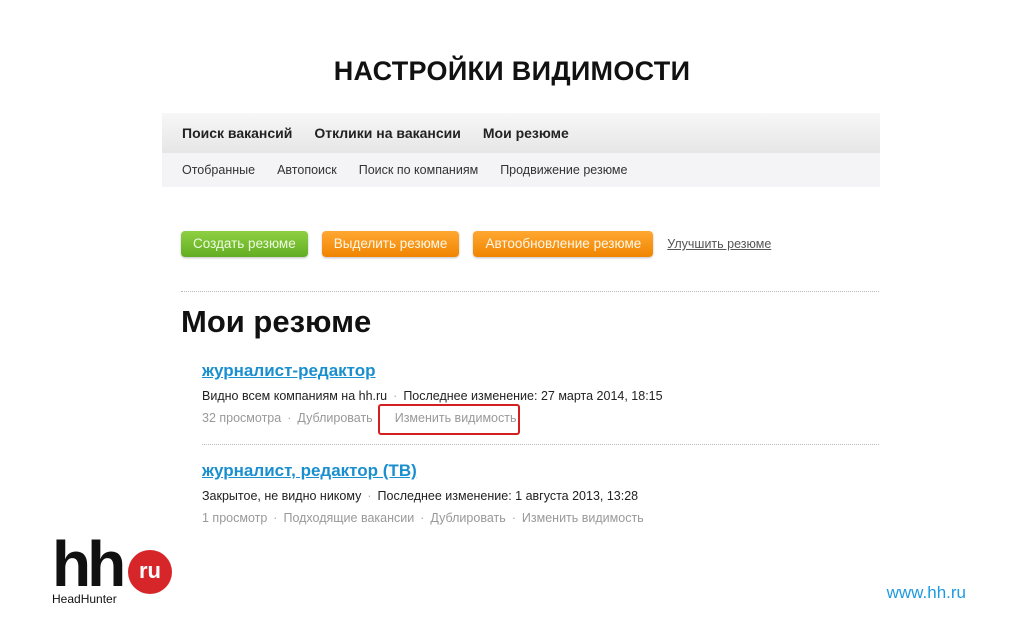 The image size is (1024, 639). I want to click on nav-selected: Отобранные, so click(218, 170).